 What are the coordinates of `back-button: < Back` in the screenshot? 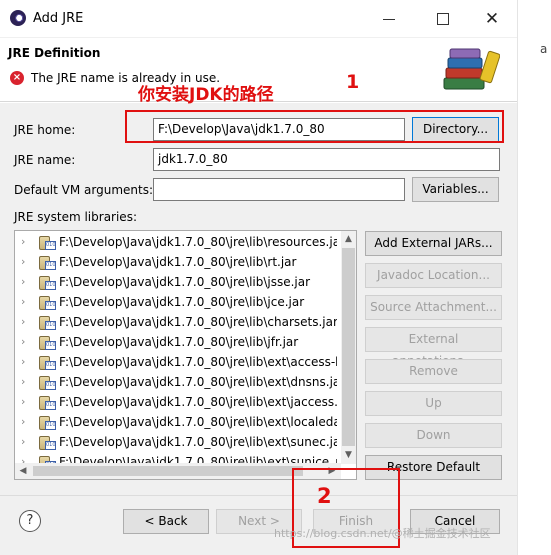 It's located at (166, 521).